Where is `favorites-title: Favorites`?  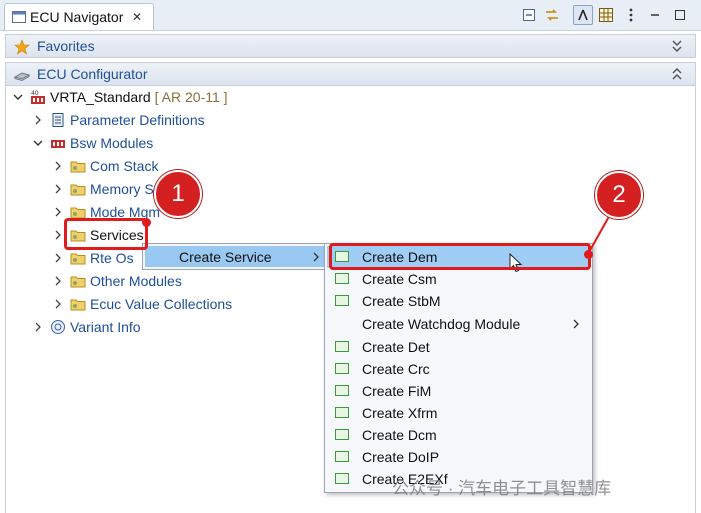
favorites-title: Favorites is located at coordinates (66, 46).